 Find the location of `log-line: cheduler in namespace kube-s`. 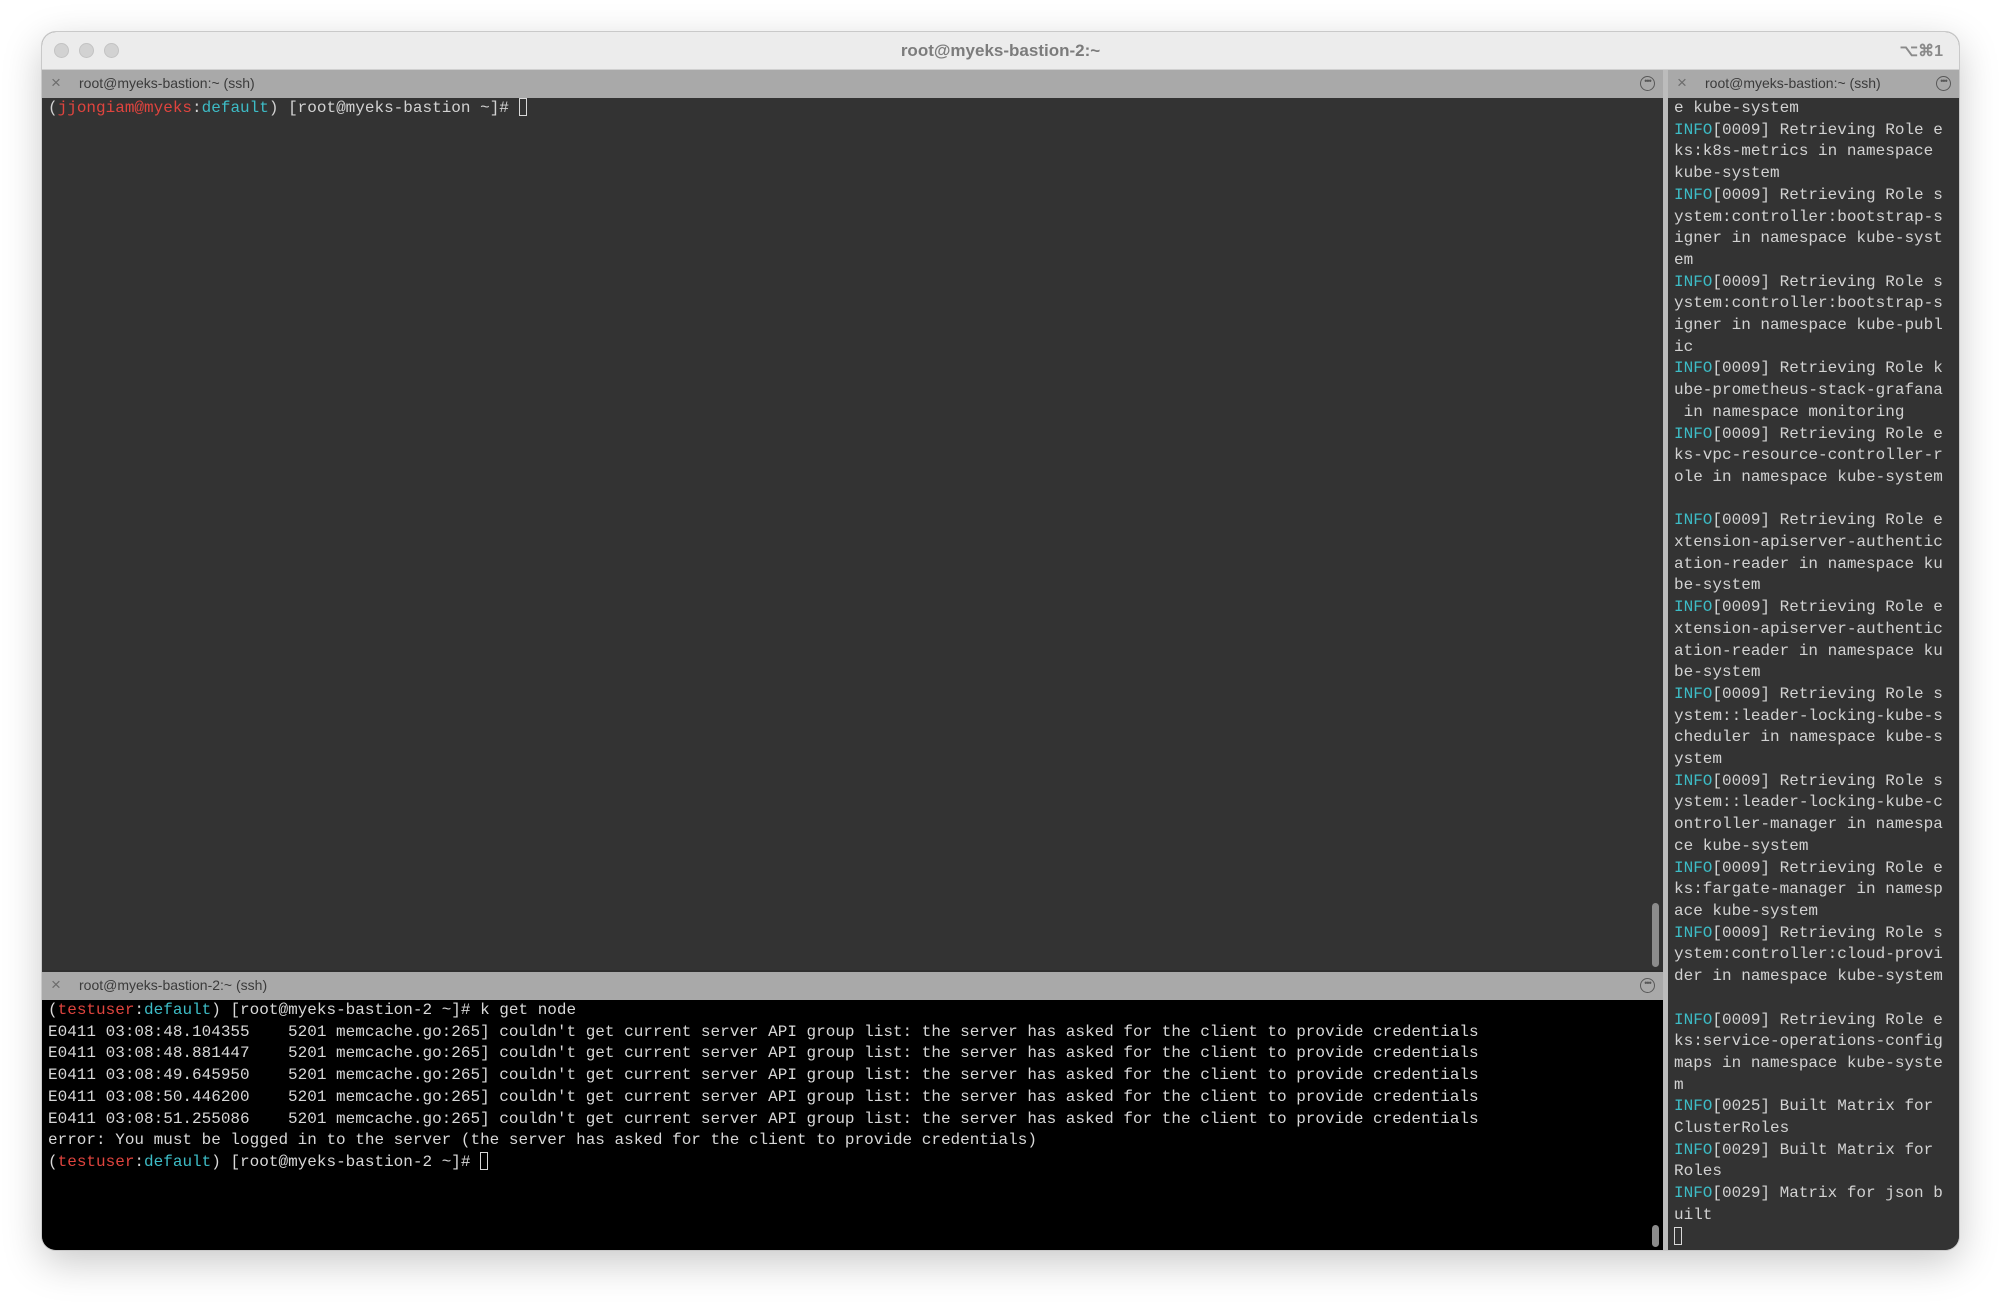

log-line: cheduler in namespace kube-s is located at coordinates (1808, 737).